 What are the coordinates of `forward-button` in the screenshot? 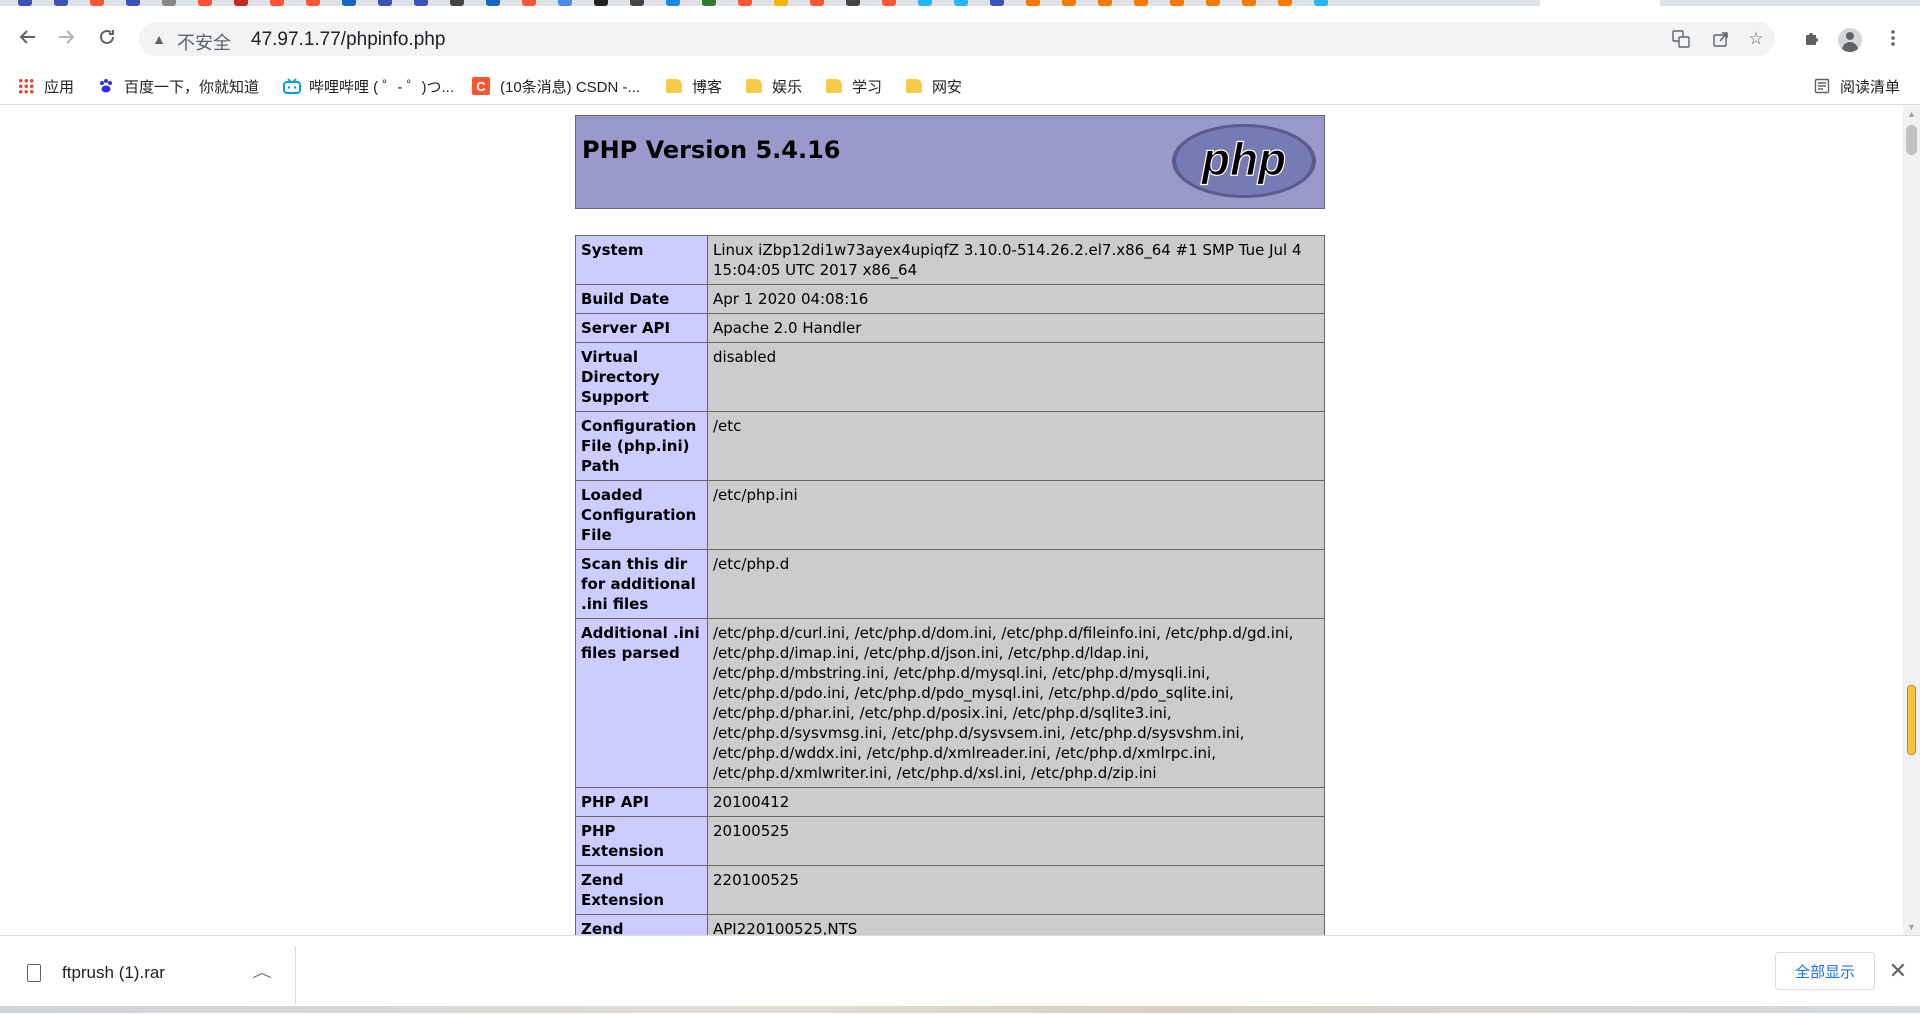 It's located at (66, 37).